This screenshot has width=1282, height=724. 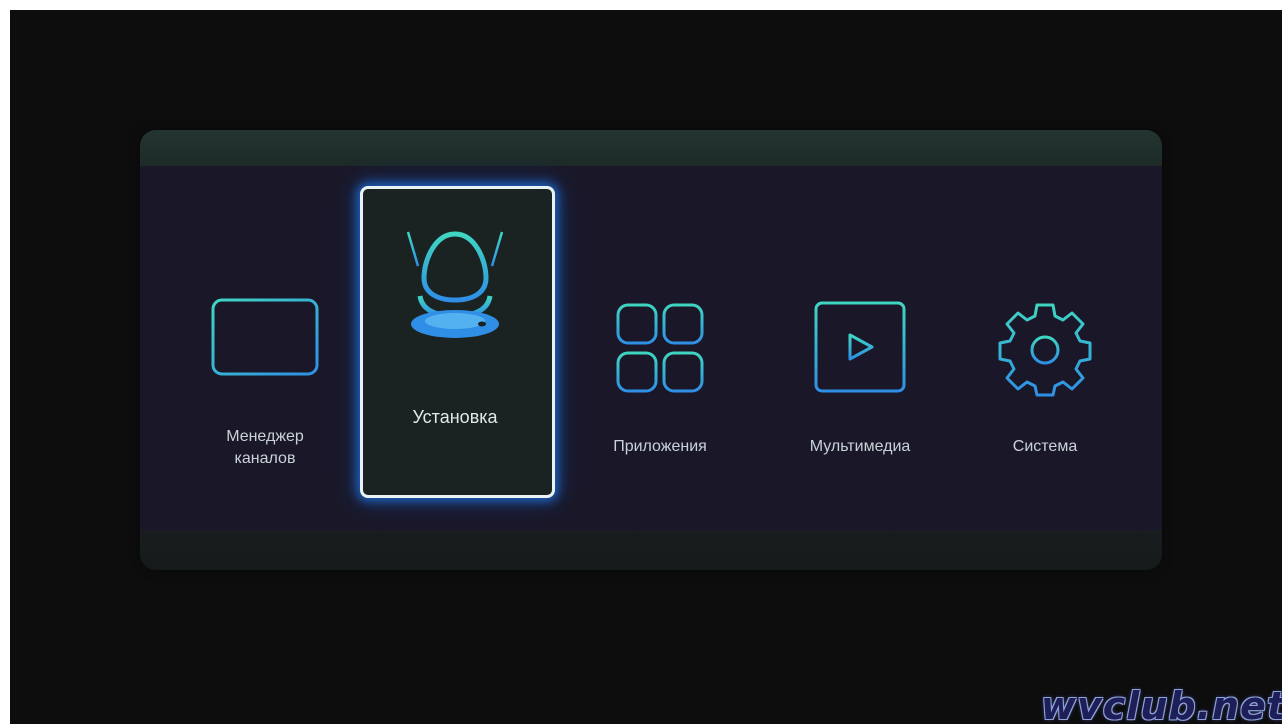 What do you see at coordinates (265, 447) in the screenshot?
I see `menu-item-label: Менеджер каналов` at bounding box center [265, 447].